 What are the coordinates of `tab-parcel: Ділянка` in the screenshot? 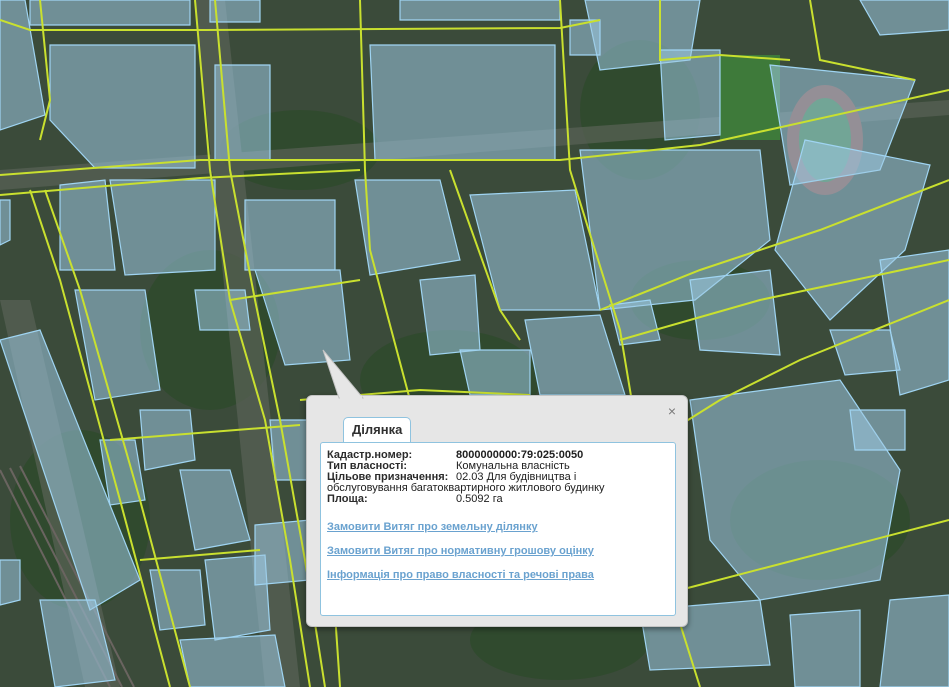 It's located at (377, 429).